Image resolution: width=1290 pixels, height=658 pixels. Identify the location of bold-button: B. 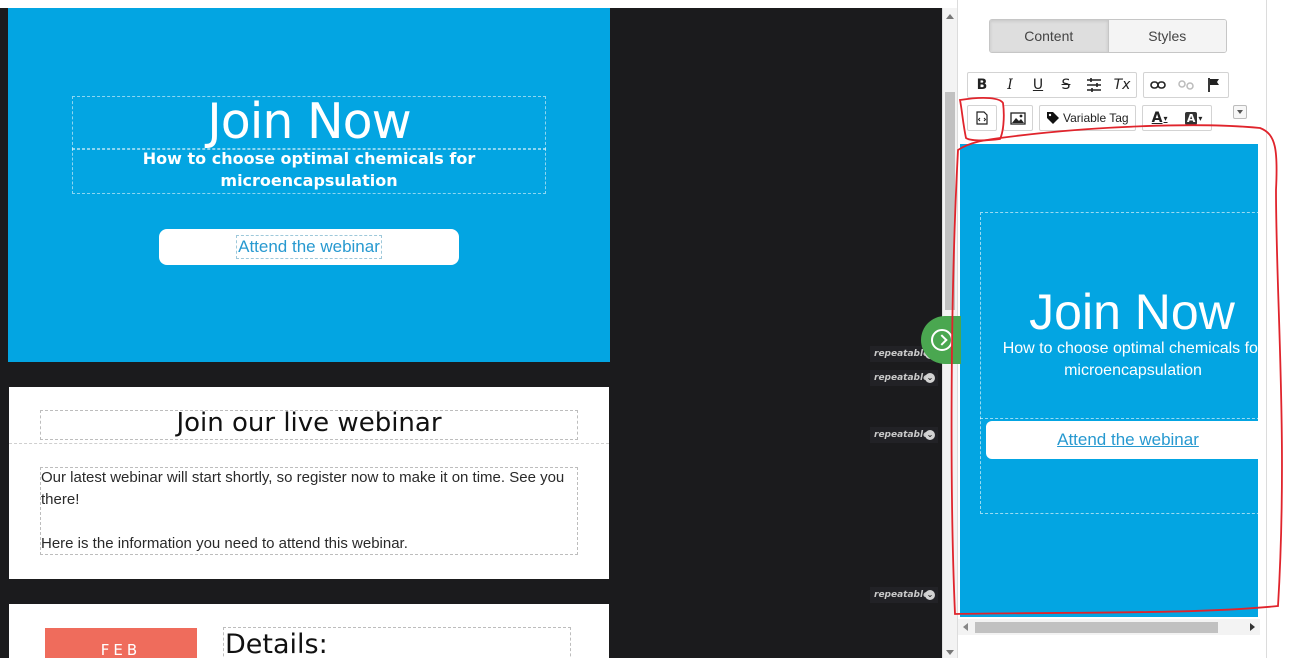
(982, 85).